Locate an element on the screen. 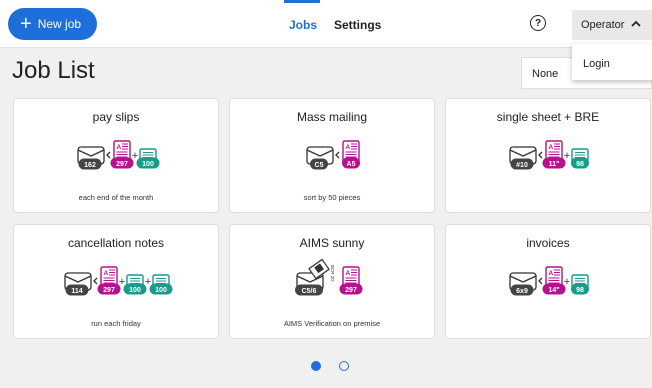  user-menu-button: Operator is located at coordinates (612, 25).